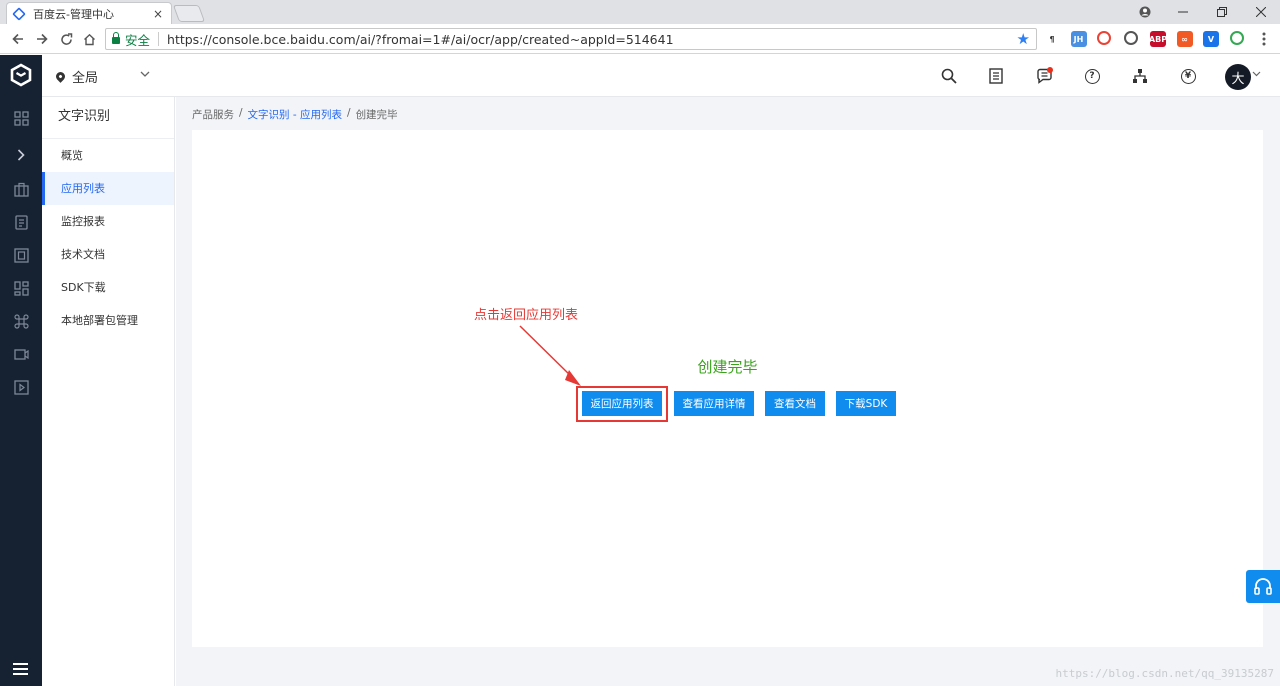 This screenshot has width=1280, height=686. Describe the element at coordinates (189, 13) in the screenshot. I see `new-tab-button` at that location.